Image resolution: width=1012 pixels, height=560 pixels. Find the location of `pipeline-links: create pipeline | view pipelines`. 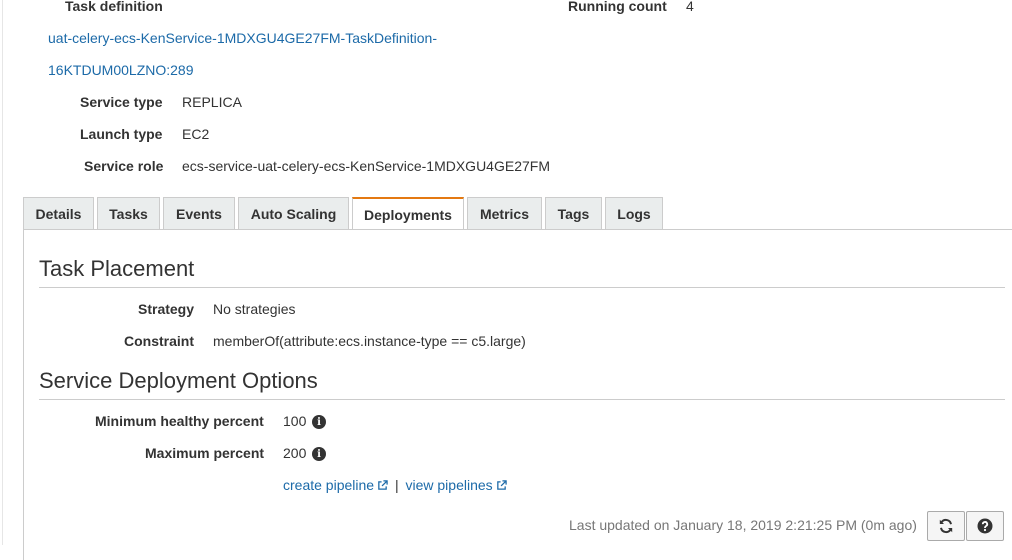

pipeline-links: create pipeline | view pipelines is located at coordinates (395, 485).